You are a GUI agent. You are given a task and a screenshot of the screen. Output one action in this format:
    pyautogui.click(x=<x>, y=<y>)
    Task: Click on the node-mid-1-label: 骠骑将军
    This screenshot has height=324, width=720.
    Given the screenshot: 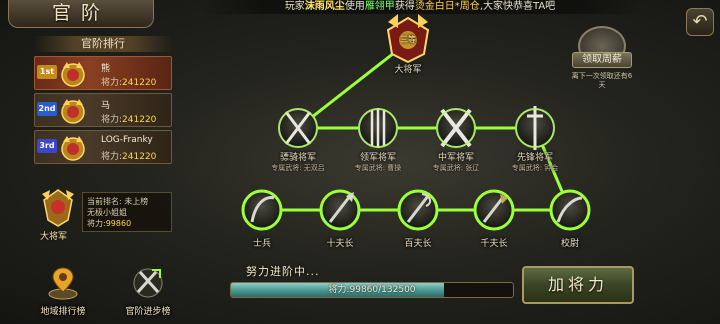 What is the action you would take?
    pyautogui.click(x=297, y=158)
    